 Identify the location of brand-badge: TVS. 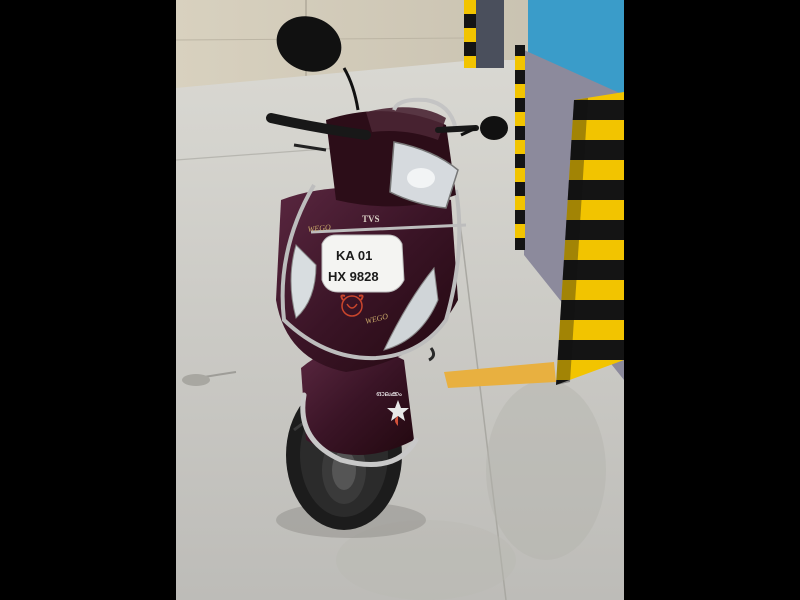
(371, 219).